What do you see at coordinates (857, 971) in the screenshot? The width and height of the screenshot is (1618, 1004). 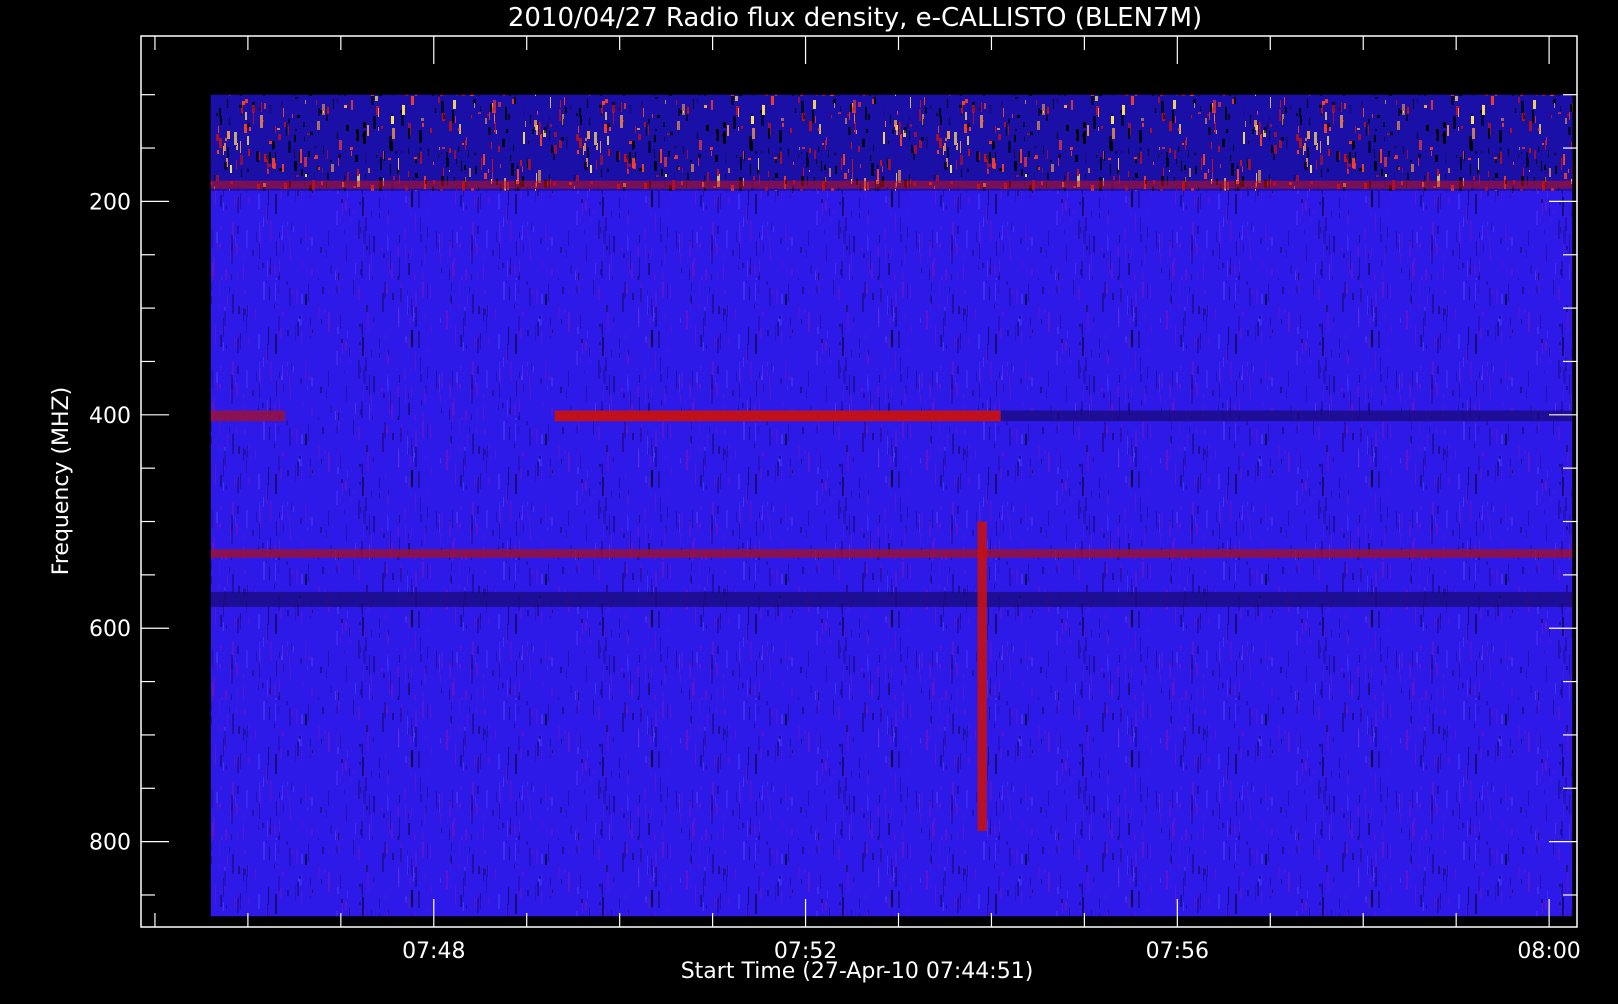 I see `x-axis-label: Start Time (27-Apr-10 07:44:51)` at bounding box center [857, 971].